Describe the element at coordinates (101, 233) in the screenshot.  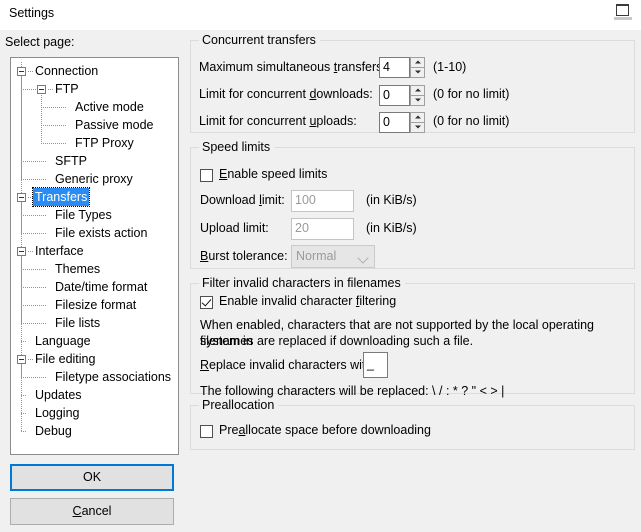
I see `tree-item-label: File exists action` at that location.